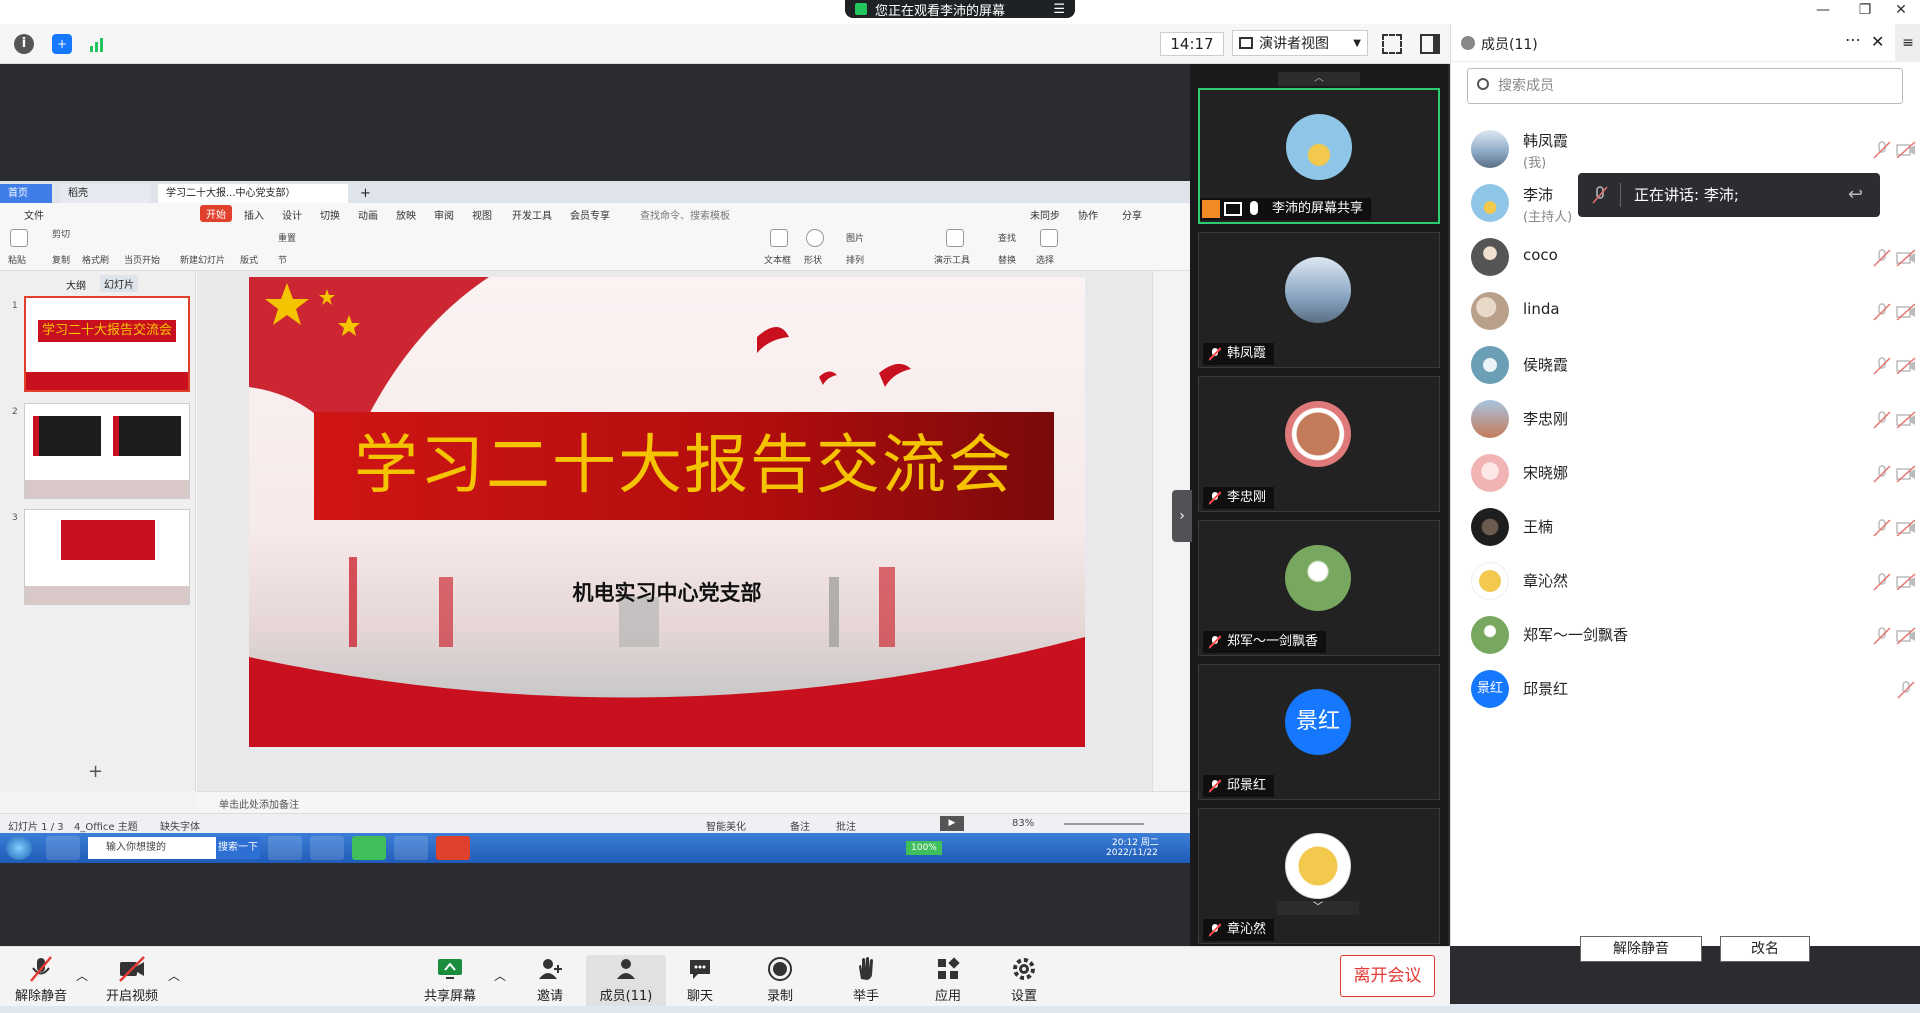  What do you see at coordinates (726, 825) in the screenshot?
I see `status-smart-beautify: 智能美化` at bounding box center [726, 825].